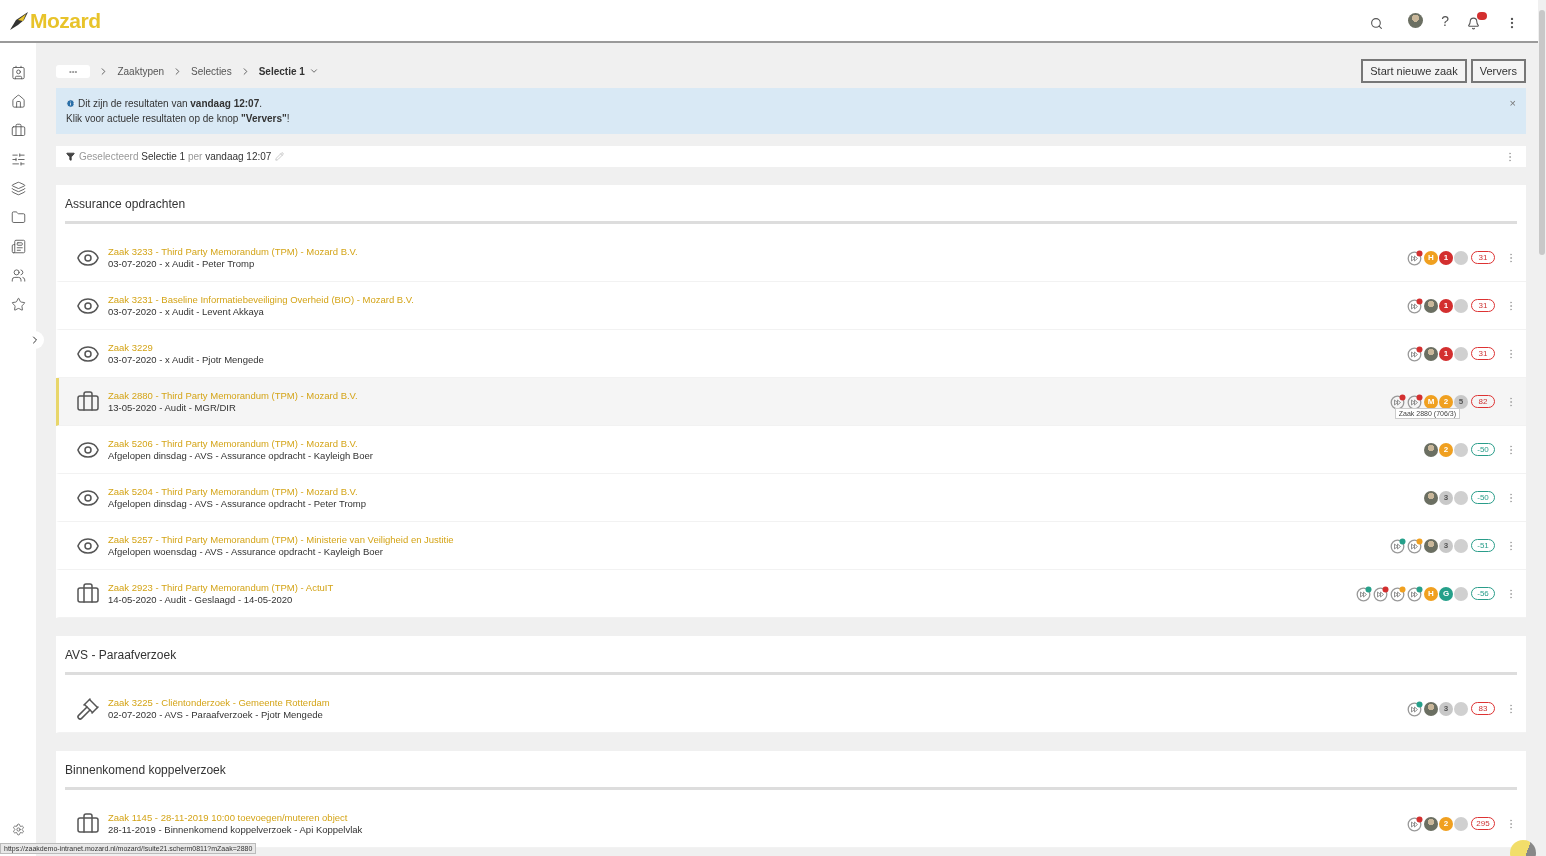 This screenshot has height=856, width=1546. What do you see at coordinates (19, 20) in the screenshot?
I see `pencil-logo-icon` at bounding box center [19, 20].